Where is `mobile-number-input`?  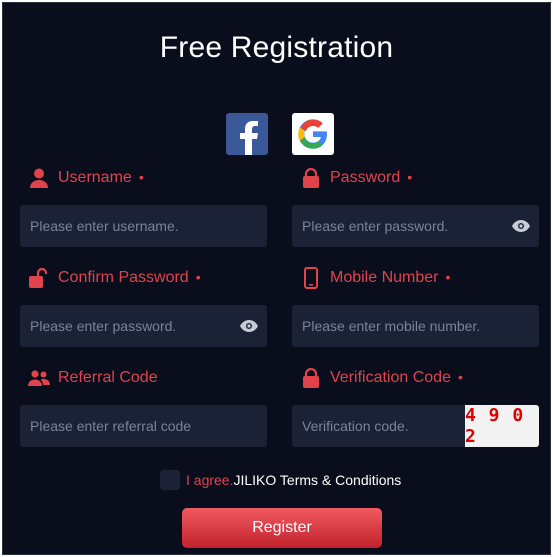
mobile-number-input is located at coordinates (415, 326).